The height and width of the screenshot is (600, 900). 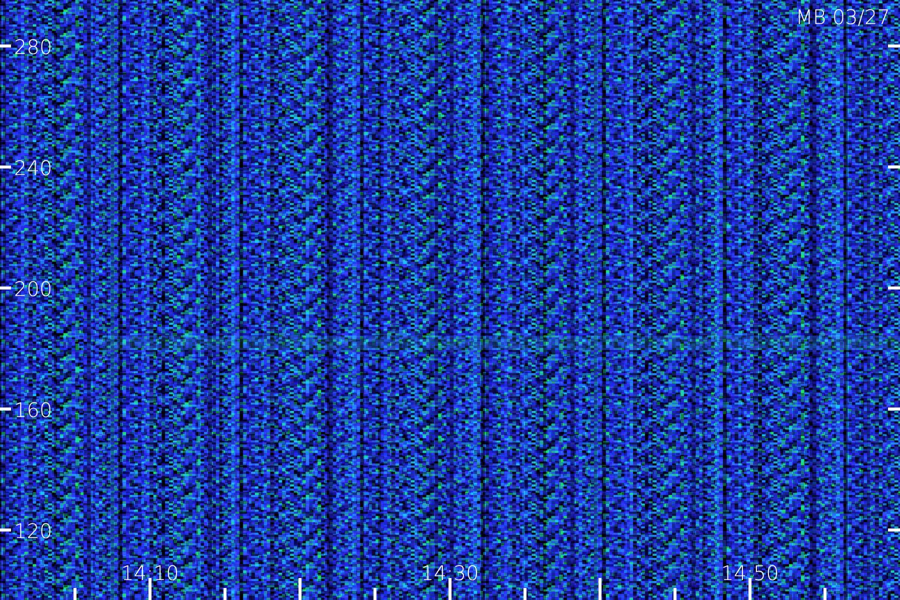 What do you see at coordinates (750, 573) in the screenshot?
I see `time-label: 14:50` at bounding box center [750, 573].